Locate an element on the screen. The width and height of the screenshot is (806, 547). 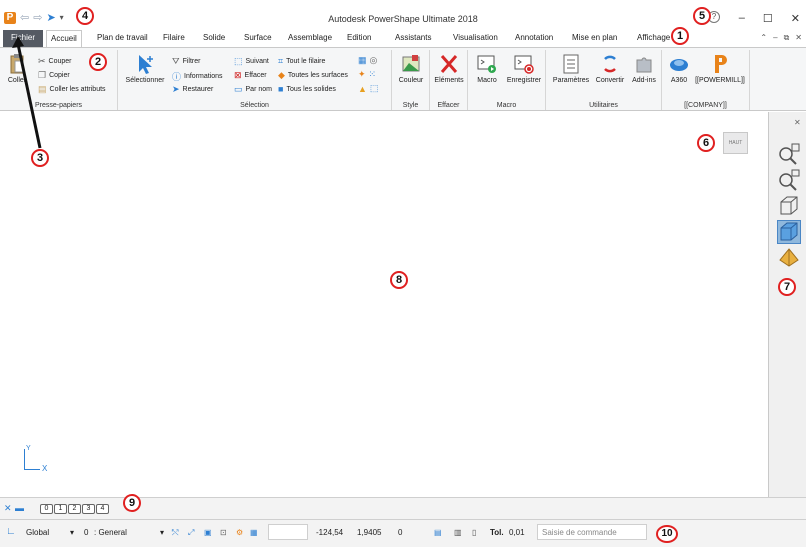
callout-arrow is located at coordinates (27, 92).